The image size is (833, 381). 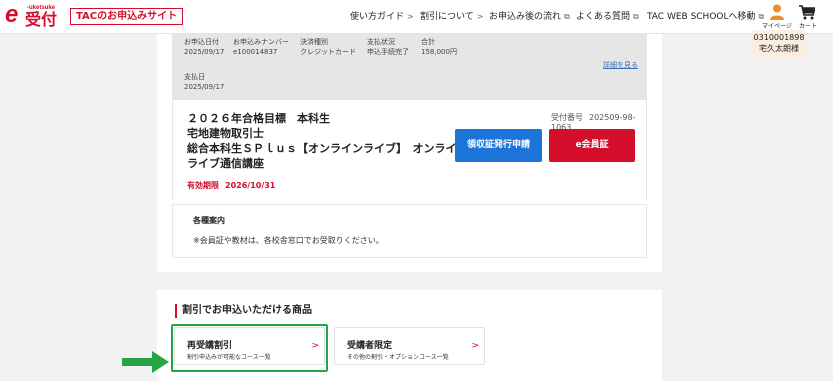 What do you see at coordinates (201, 42) in the screenshot?
I see `summary-label: お申込日付` at bounding box center [201, 42].